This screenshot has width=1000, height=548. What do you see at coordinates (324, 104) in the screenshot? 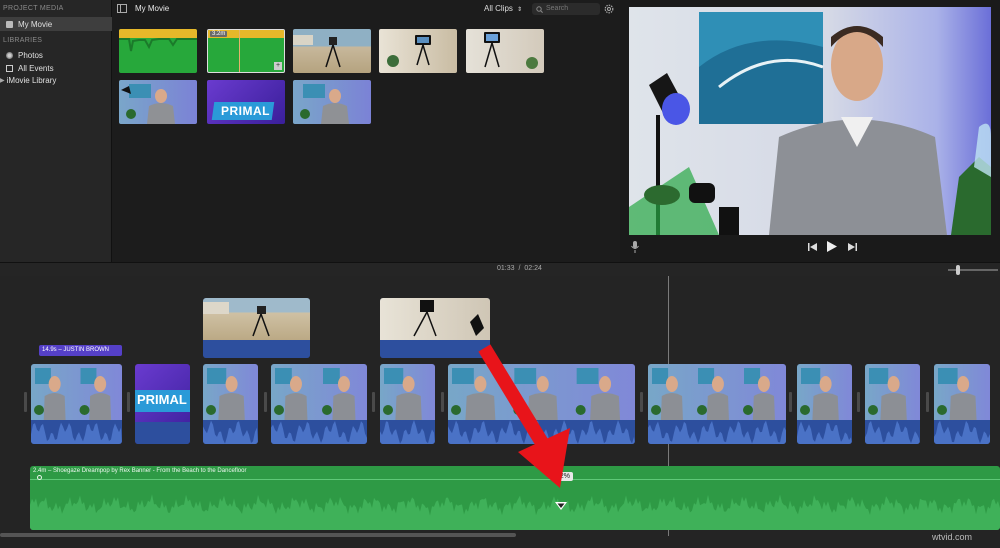
I see `presenter-image` at bounding box center [324, 104].